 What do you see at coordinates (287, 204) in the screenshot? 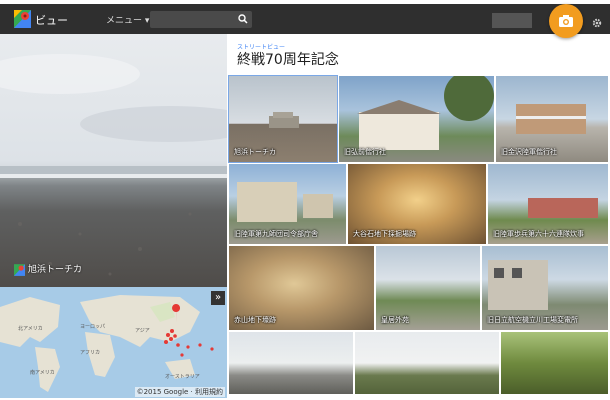
I see `tile-9th-division: 旧陸軍第九師団司令部庁舎` at bounding box center [287, 204].